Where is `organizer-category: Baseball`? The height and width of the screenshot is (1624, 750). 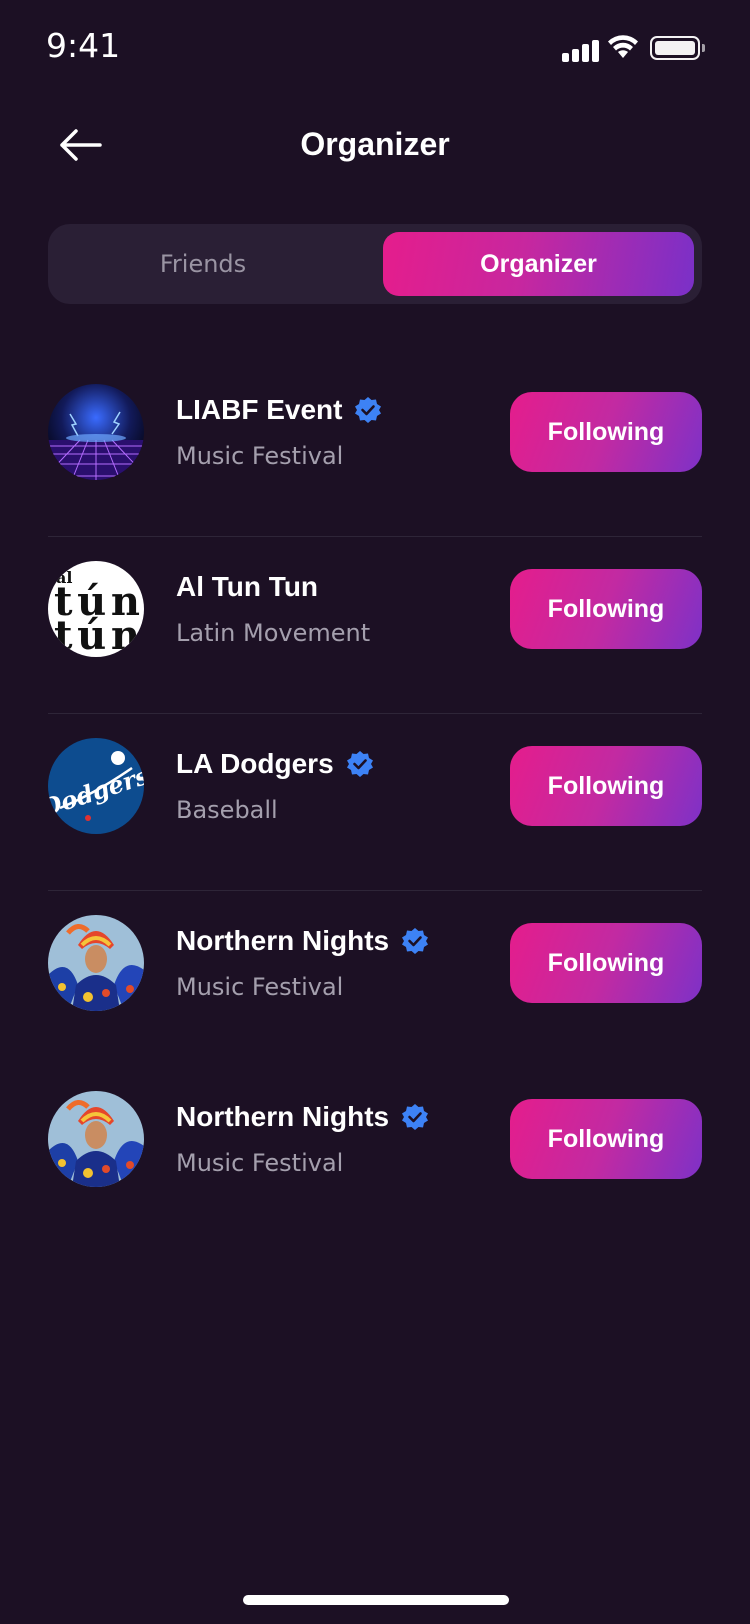
organizer-category: Baseball is located at coordinates (227, 810).